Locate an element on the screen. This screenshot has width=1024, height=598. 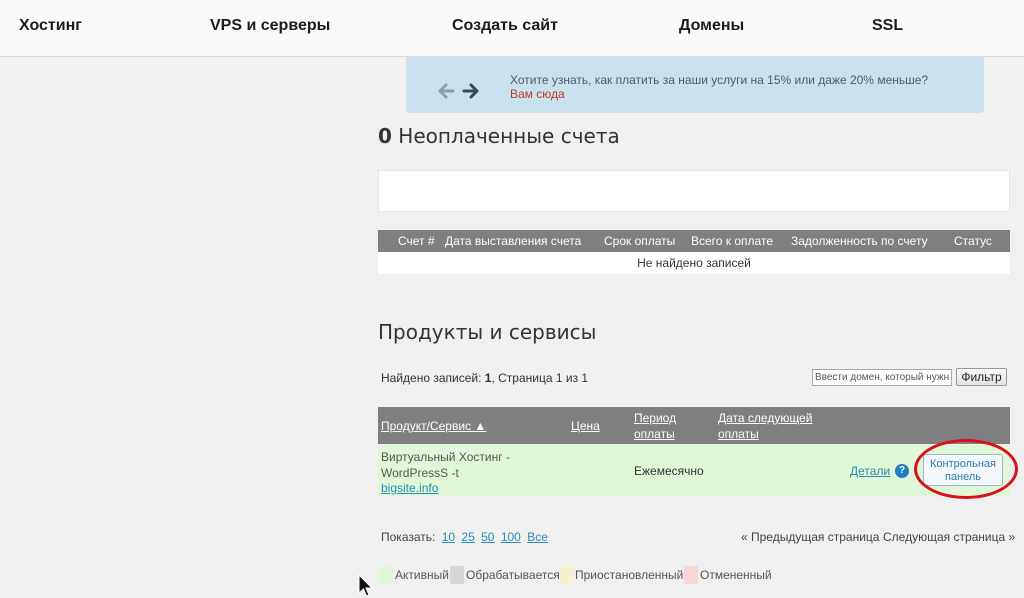
page-size-all: Все is located at coordinates (537, 537).